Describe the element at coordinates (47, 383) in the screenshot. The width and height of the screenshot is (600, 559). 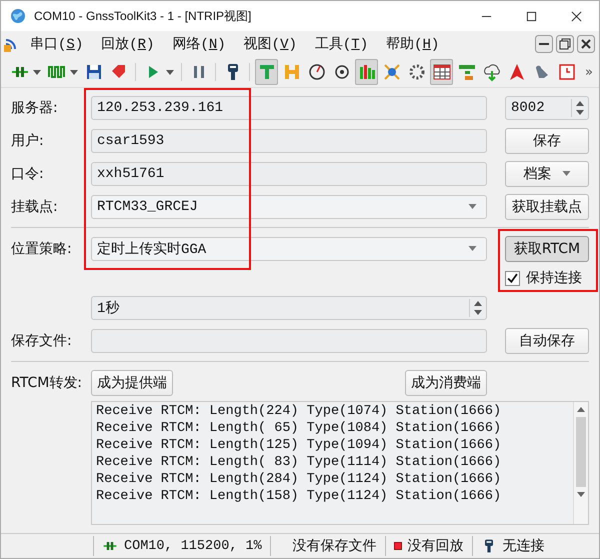
I see `field-label: RTCM转发:` at that location.